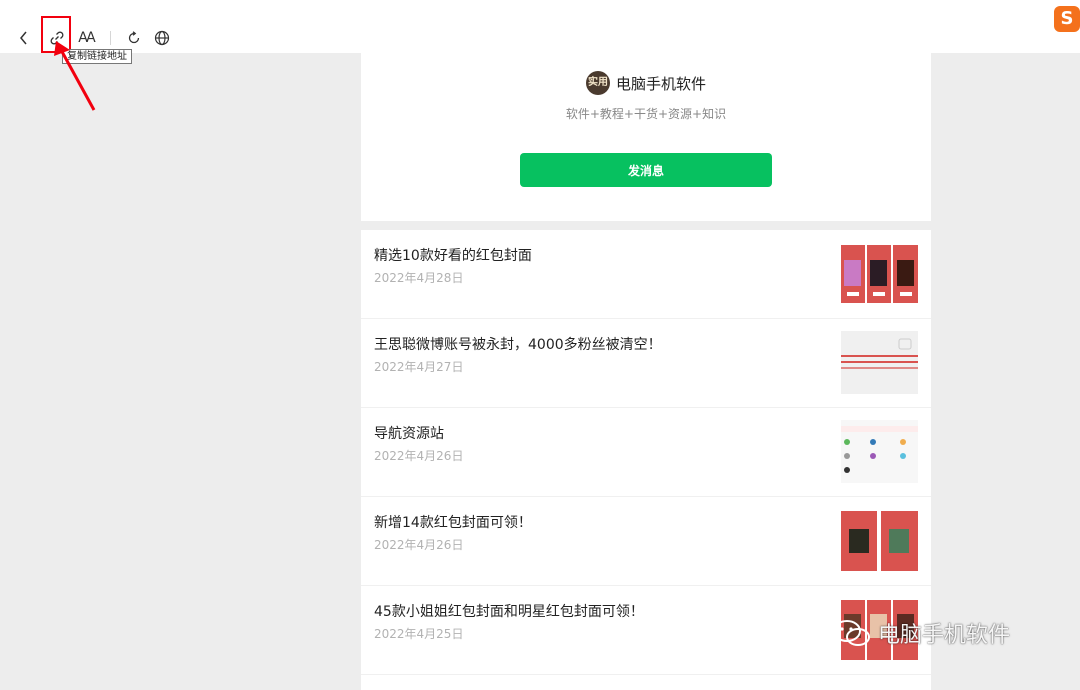 The image size is (1080, 690). I want to click on refresh-icon, so click(134, 37).